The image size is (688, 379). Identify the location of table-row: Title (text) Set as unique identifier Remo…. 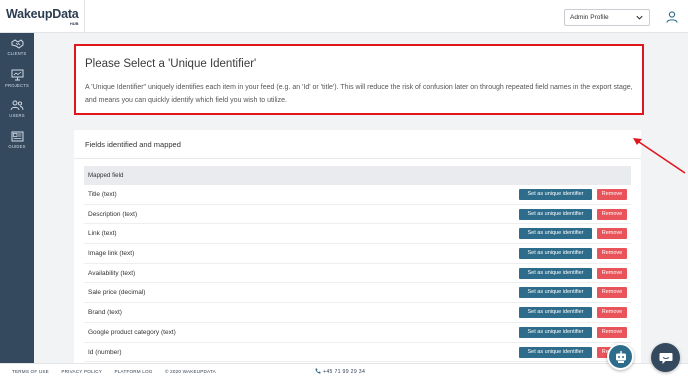
(357, 195).